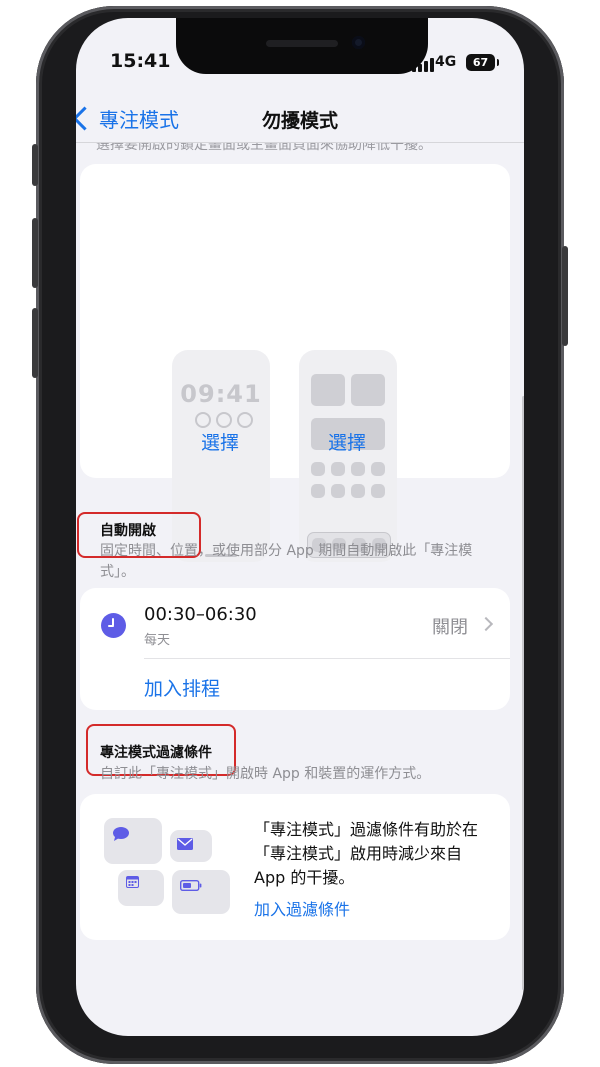 The image size is (600, 1067). What do you see at coordinates (358, 42) in the screenshot?
I see `front-camera` at bounding box center [358, 42].